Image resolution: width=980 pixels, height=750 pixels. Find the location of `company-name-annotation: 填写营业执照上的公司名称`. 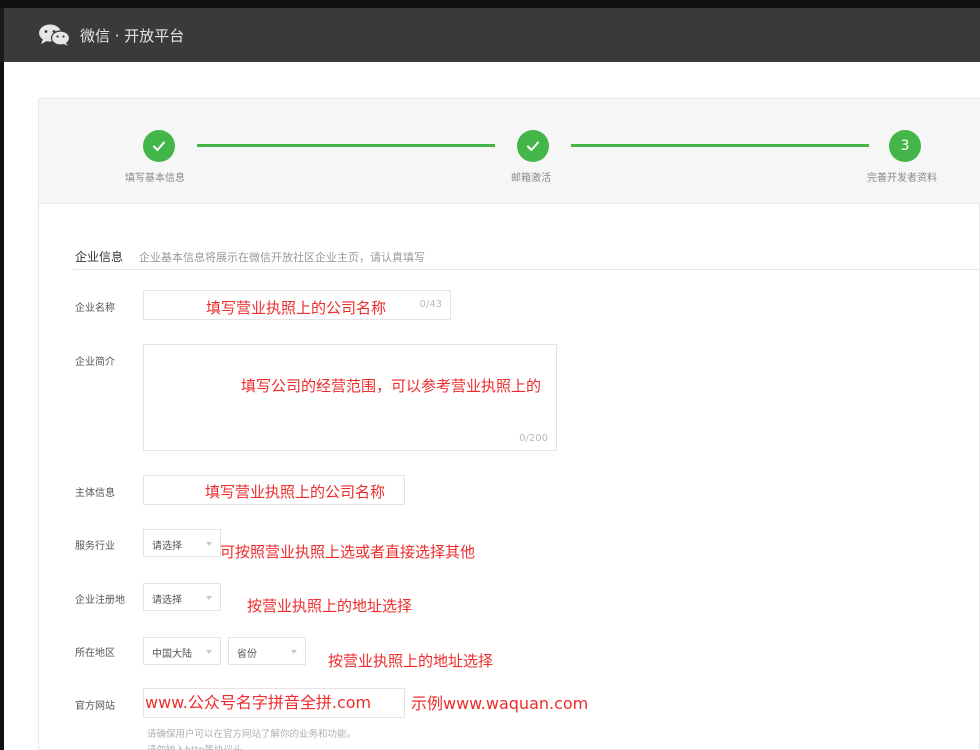

company-name-annotation: 填写营业执照上的公司名称 is located at coordinates (296, 308).